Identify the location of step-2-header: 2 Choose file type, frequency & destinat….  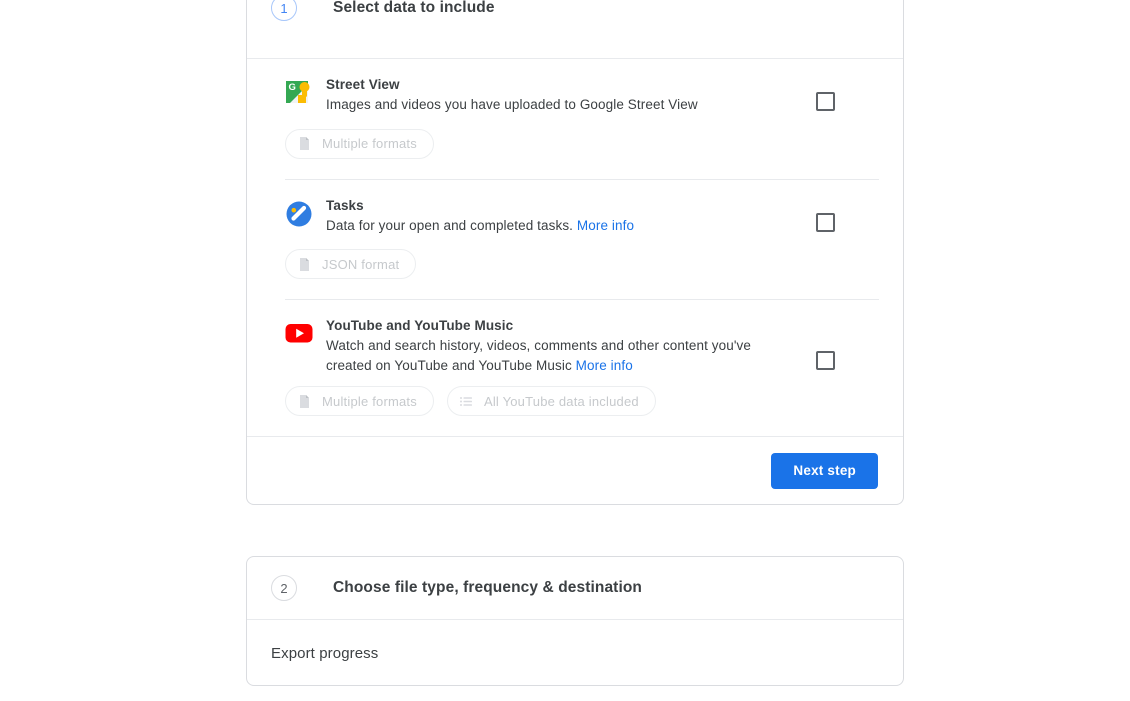
(575, 588).